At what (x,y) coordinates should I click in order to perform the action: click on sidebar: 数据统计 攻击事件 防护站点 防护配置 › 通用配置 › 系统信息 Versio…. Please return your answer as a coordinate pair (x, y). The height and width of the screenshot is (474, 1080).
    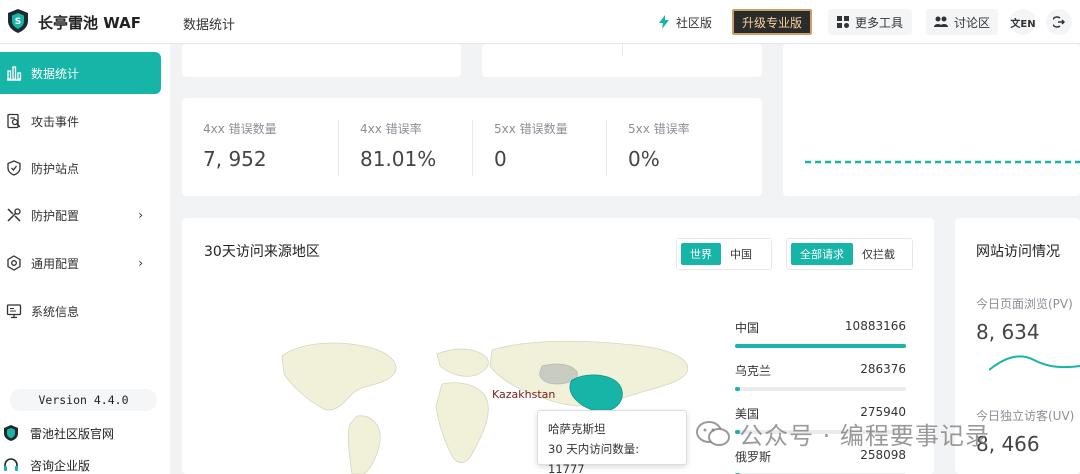
    Looking at the image, I should click on (85, 259).